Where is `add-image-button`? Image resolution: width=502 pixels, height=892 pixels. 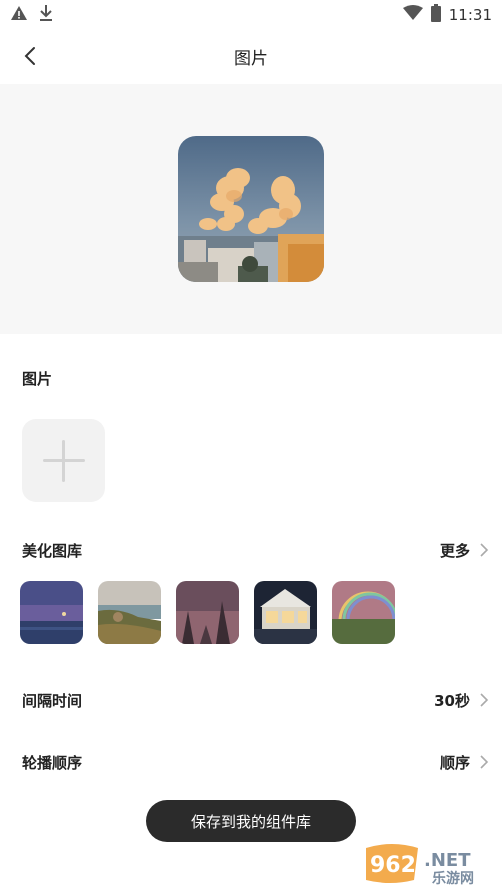 add-image-button is located at coordinates (63, 460).